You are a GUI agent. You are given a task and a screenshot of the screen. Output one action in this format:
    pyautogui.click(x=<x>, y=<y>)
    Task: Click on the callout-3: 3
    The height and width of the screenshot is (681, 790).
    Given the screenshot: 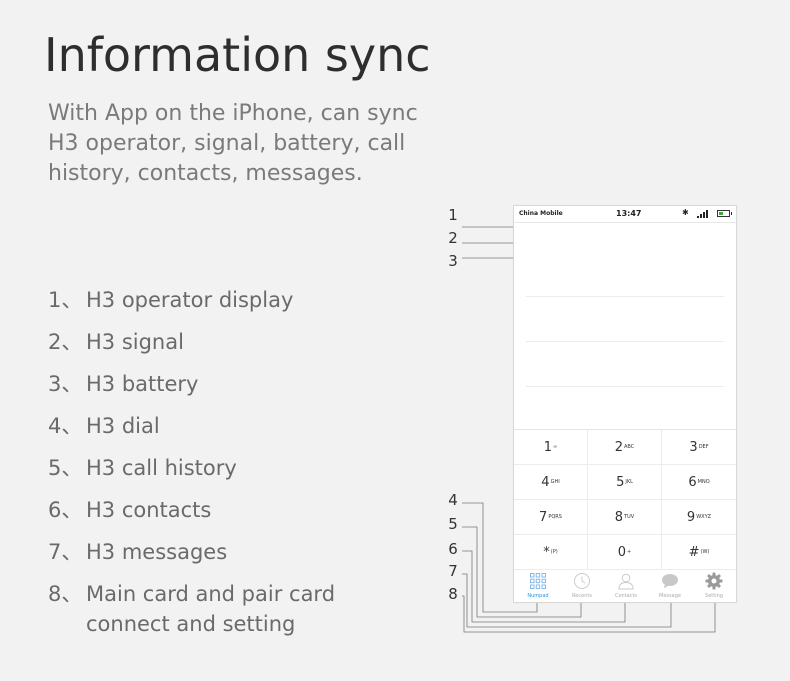 What is the action you would take?
    pyautogui.click(x=453, y=261)
    